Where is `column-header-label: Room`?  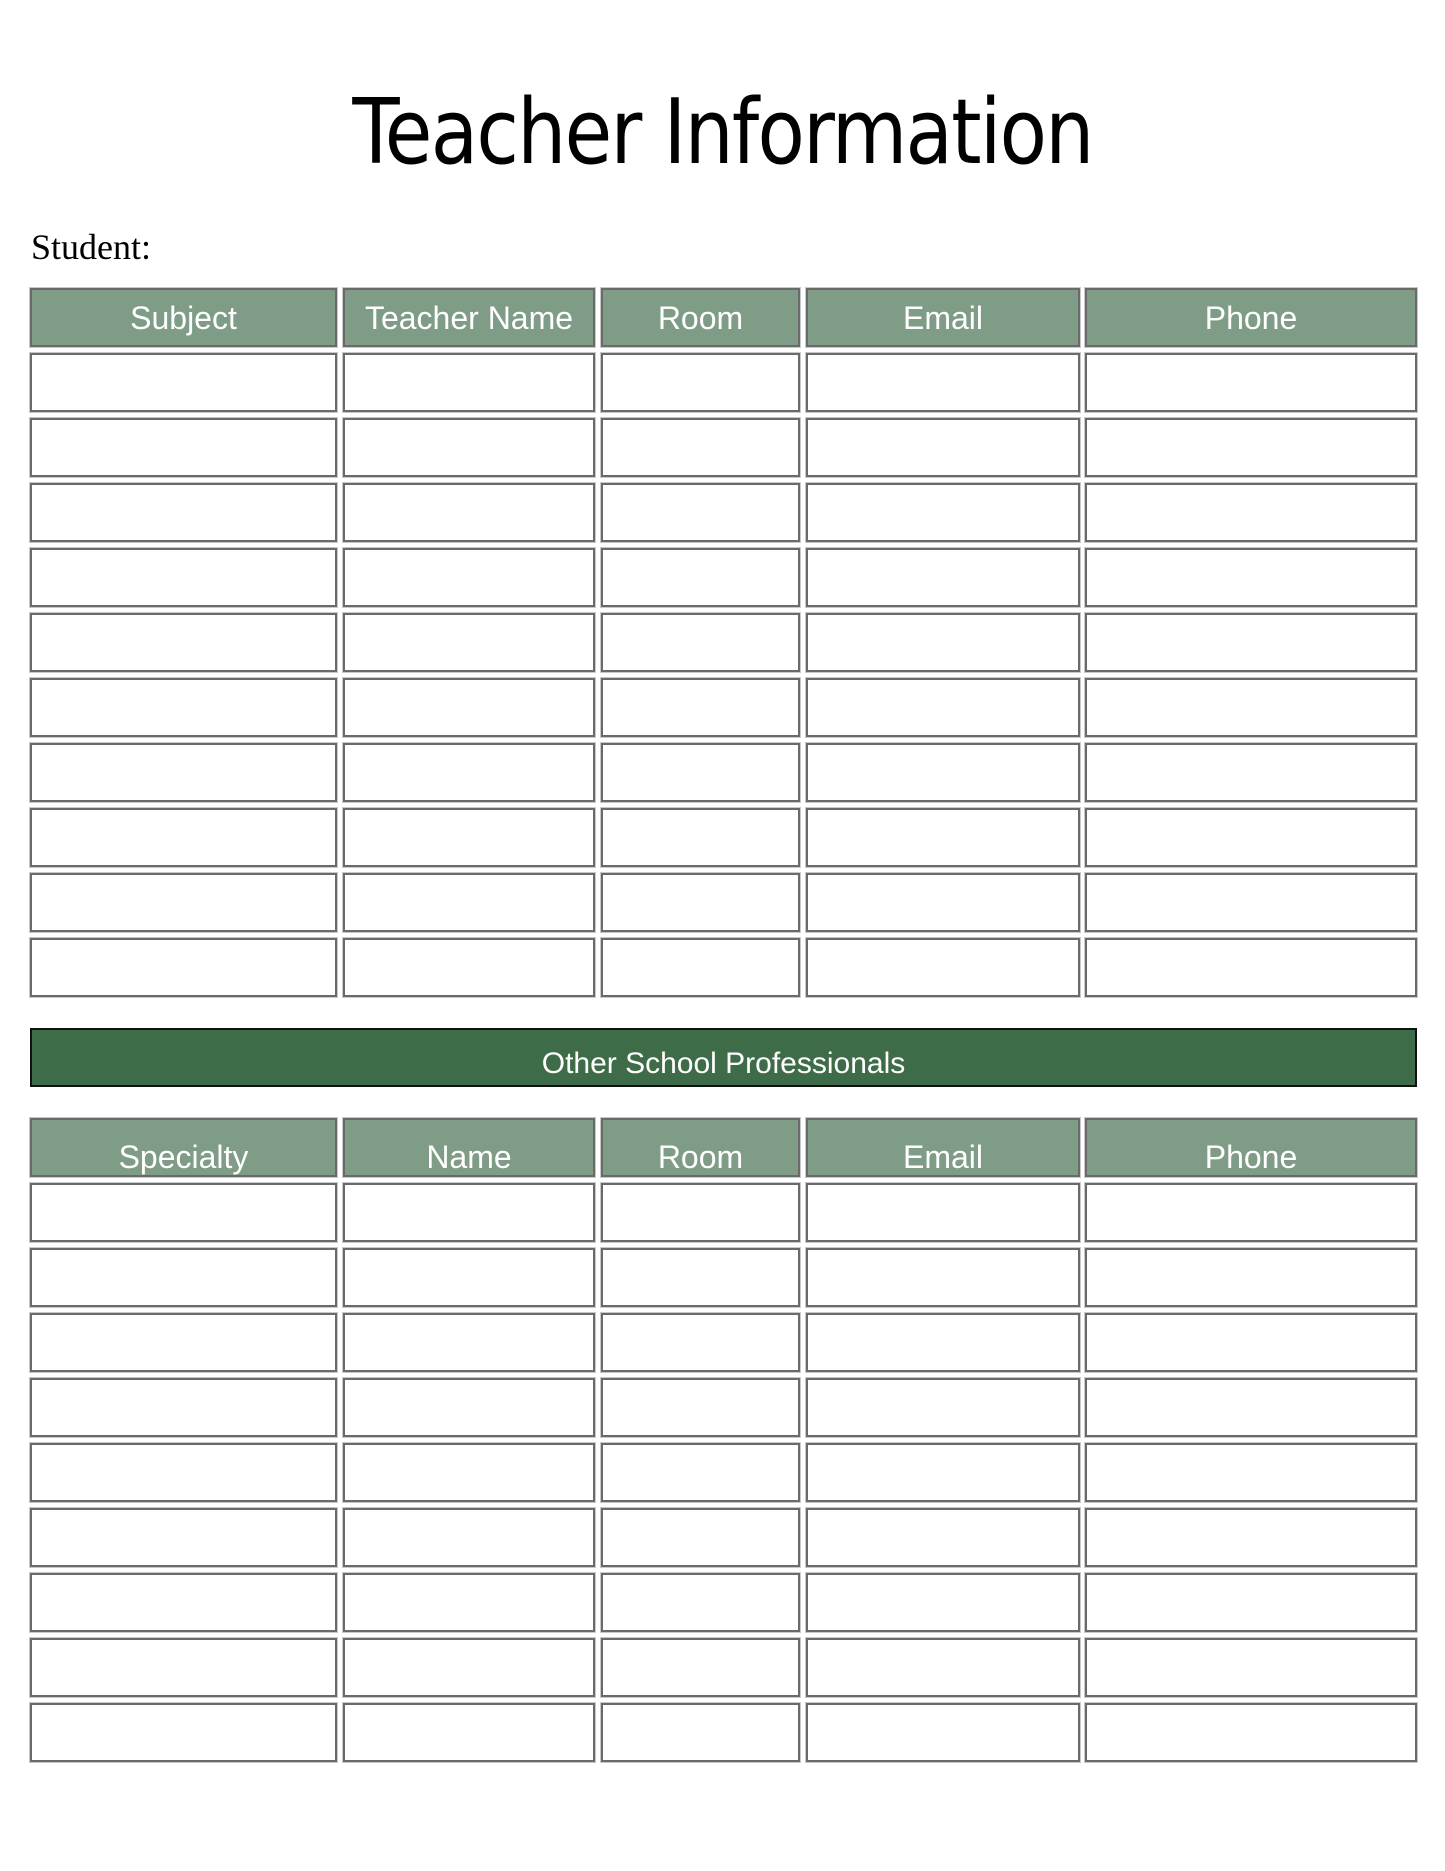
column-header-label: Room is located at coordinates (700, 1157).